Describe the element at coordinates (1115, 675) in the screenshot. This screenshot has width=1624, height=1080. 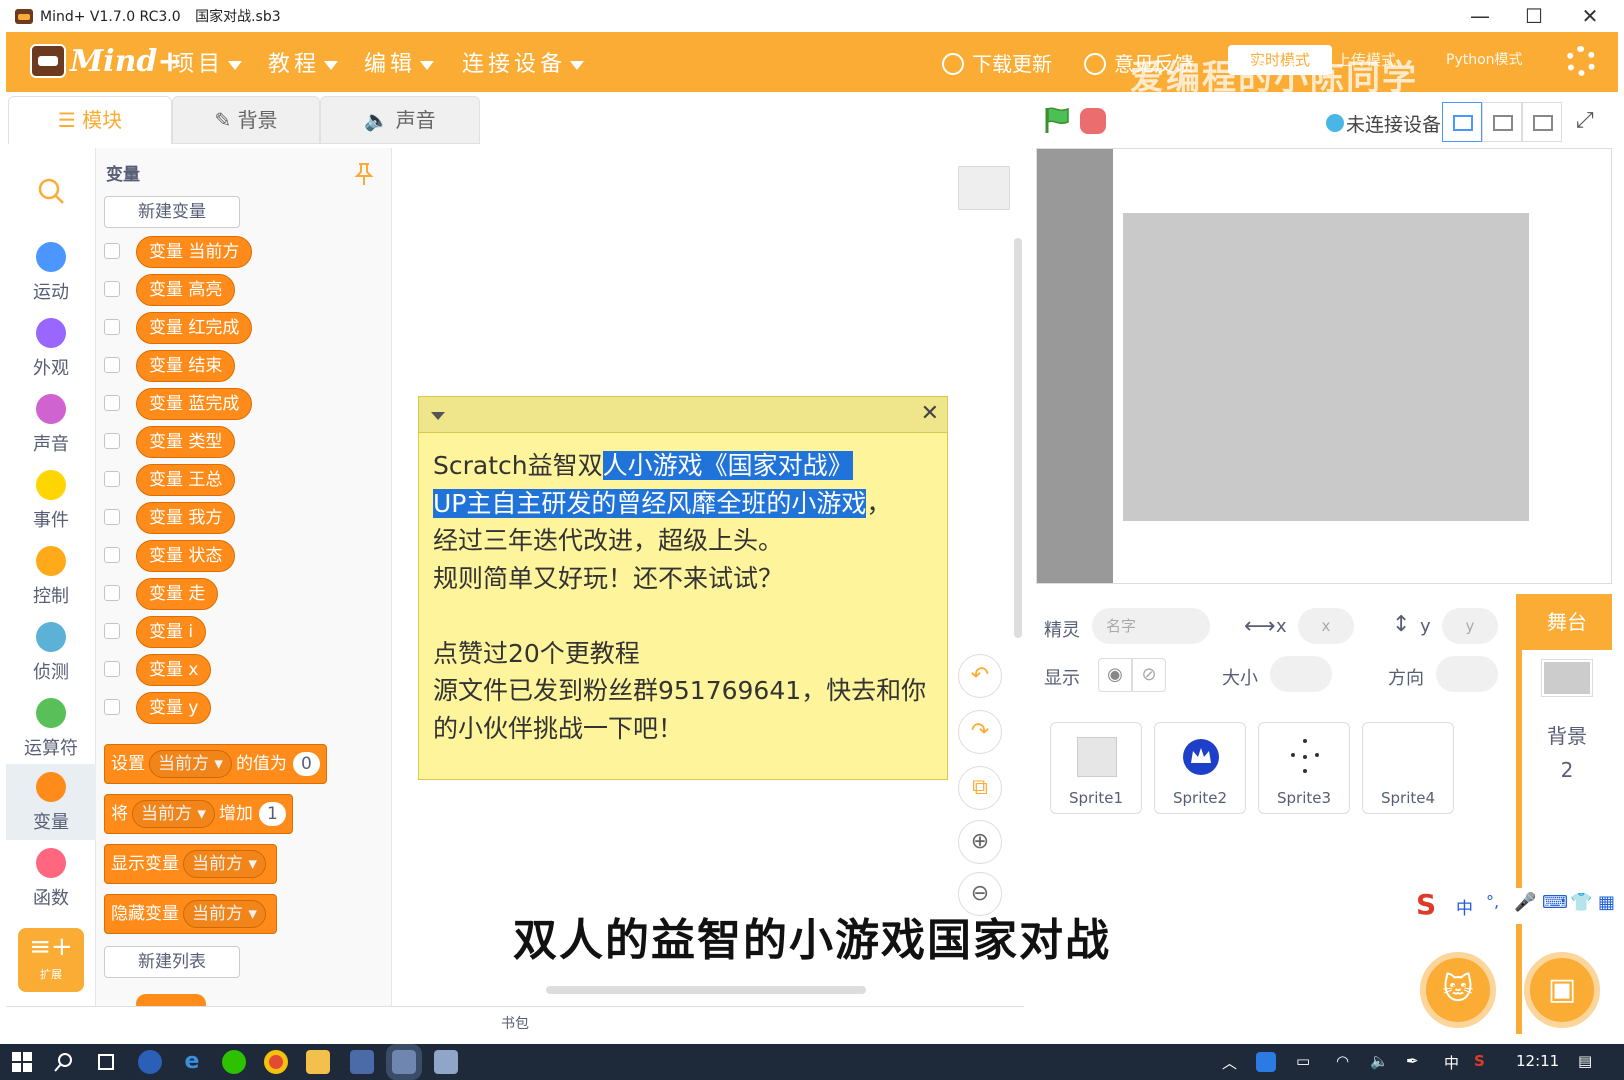
I see `show-sprite-eye-icon: ◉` at that location.